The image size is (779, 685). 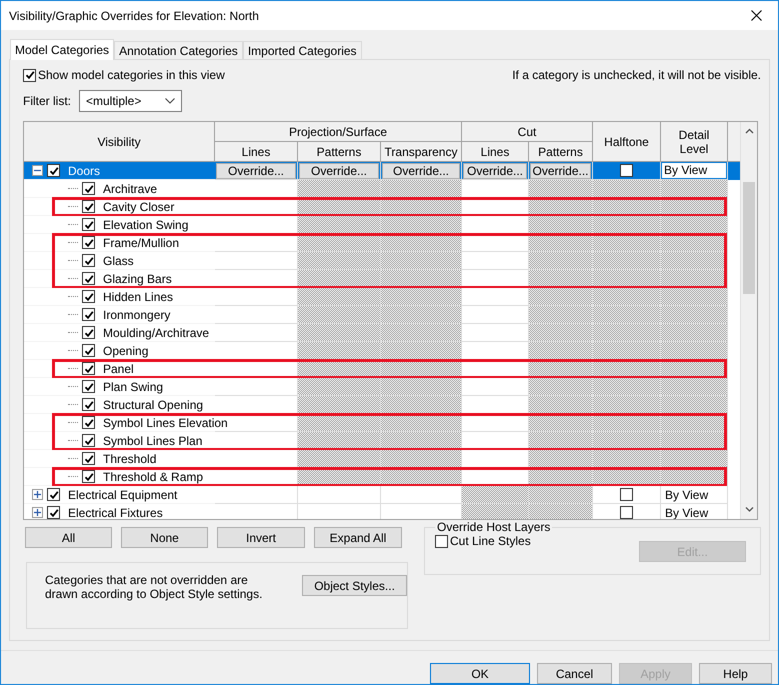 What do you see at coordinates (574, 673) in the screenshot?
I see `dialog-button: Cancel` at bounding box center [574, 673].